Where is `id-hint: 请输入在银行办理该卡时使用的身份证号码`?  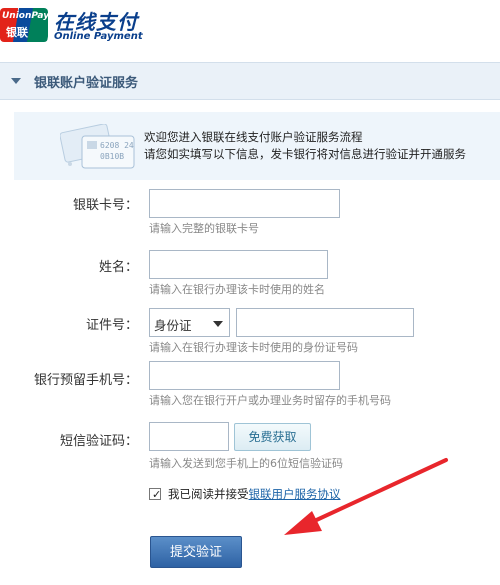 id-hint: 请输入在银行办理该卡时使用的身份证号码 is located at coordinates (253, 347).